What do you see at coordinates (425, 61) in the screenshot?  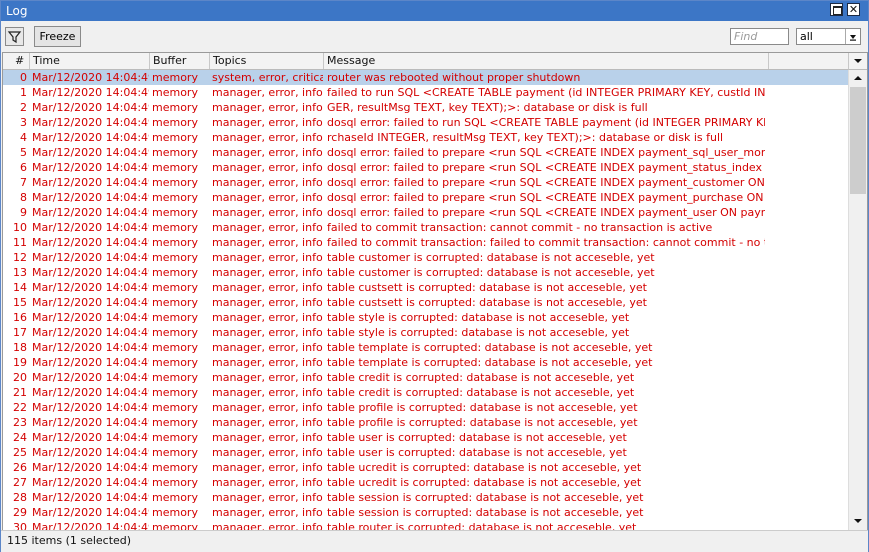 I see `table-header: # Time Buffer Topics Message` at bounding box center [425, 61].